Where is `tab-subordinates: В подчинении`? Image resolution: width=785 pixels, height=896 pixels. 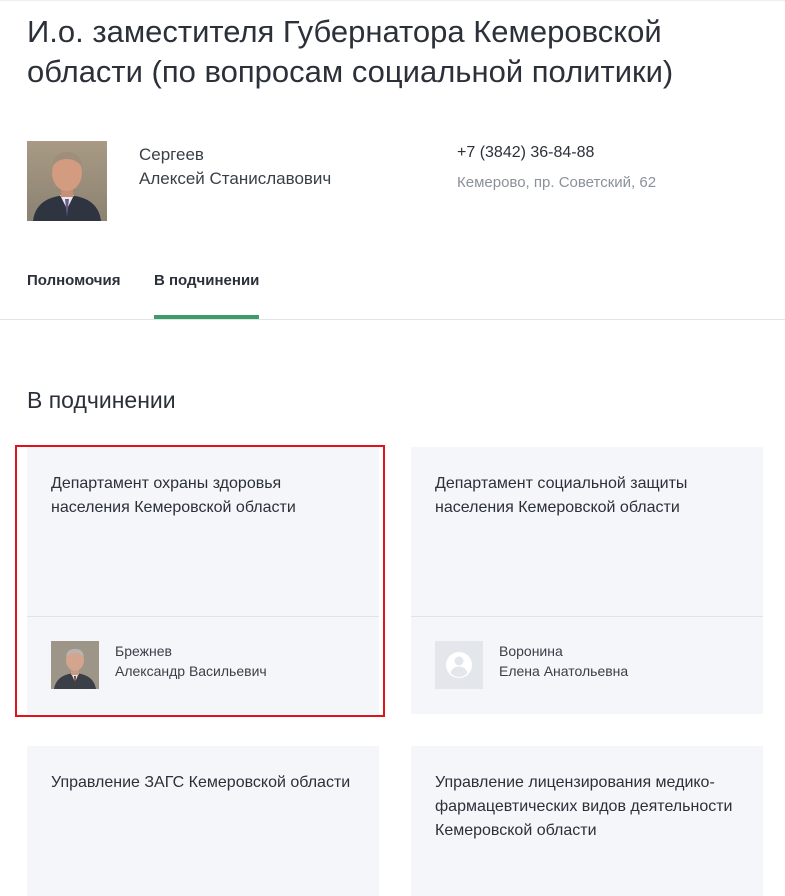 tab-subordinates: В подчинении is located at coordinates (207, 295).